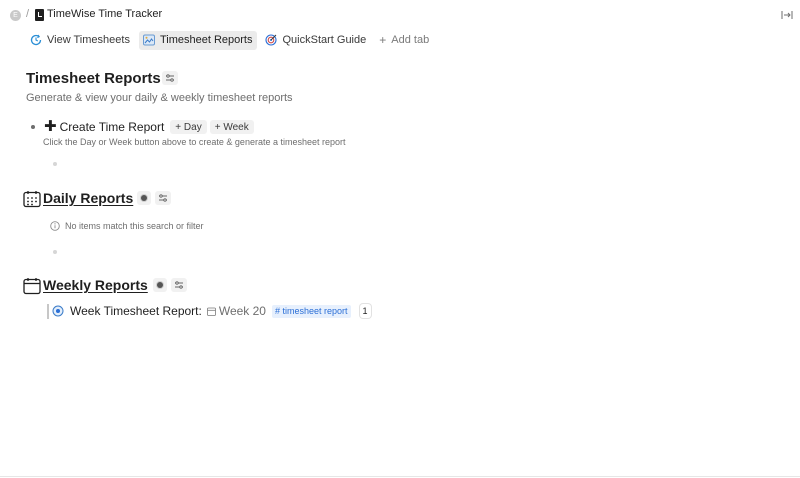 The height and width of the screenshot is (478, 800). What do you see at coordinates (55, 226) in the screenshot?
I see `info-icon` at bounding box center [55, 226].